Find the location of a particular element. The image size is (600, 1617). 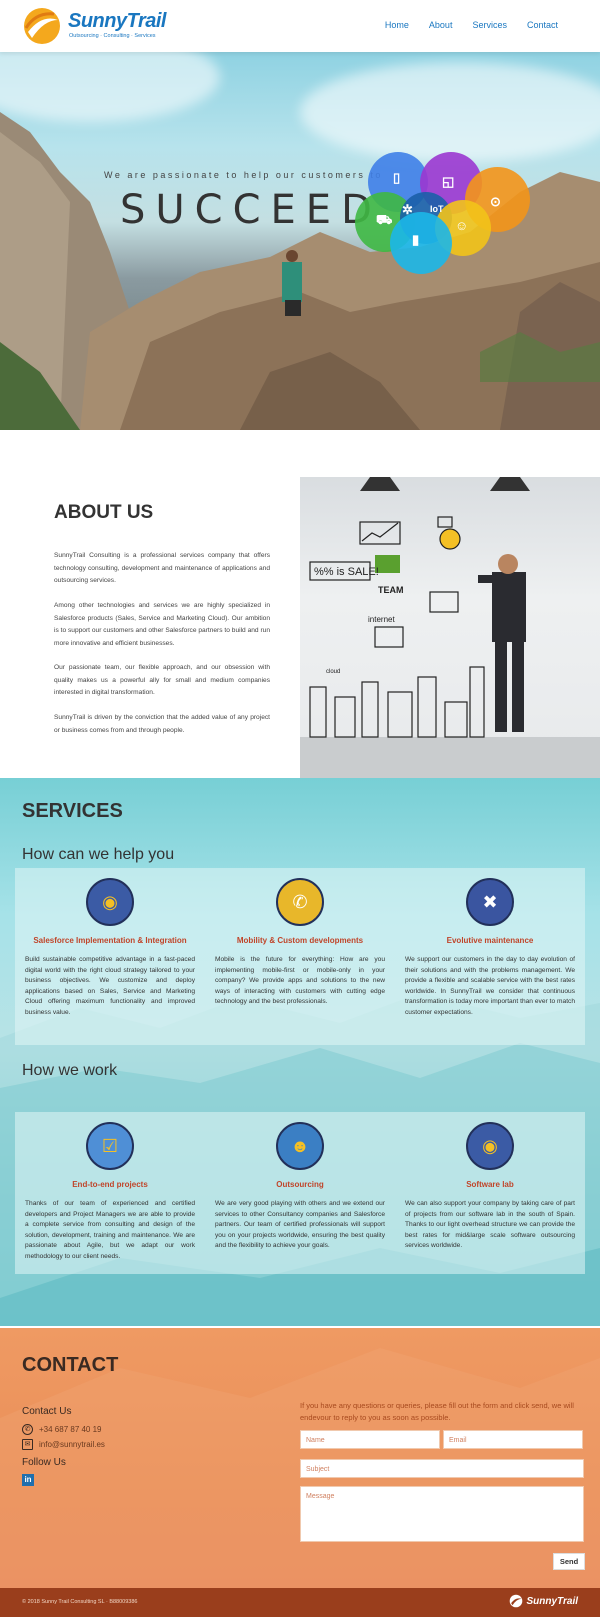

diver-icon: ☻ is located at coordinates (300, 1146).